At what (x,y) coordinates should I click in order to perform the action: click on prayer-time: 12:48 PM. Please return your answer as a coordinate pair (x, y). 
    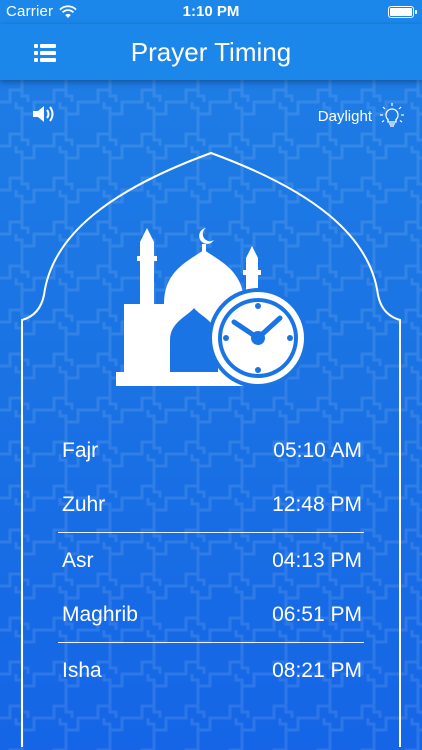
    Looking at the image, I should click on (317, 504).